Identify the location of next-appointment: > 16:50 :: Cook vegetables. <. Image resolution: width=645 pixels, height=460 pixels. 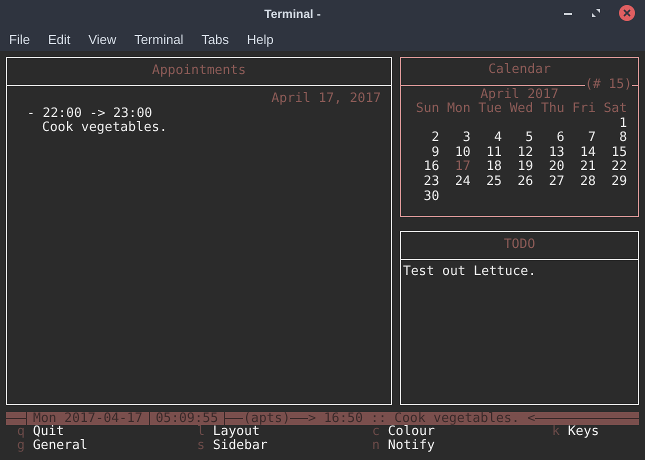
(422, 418).